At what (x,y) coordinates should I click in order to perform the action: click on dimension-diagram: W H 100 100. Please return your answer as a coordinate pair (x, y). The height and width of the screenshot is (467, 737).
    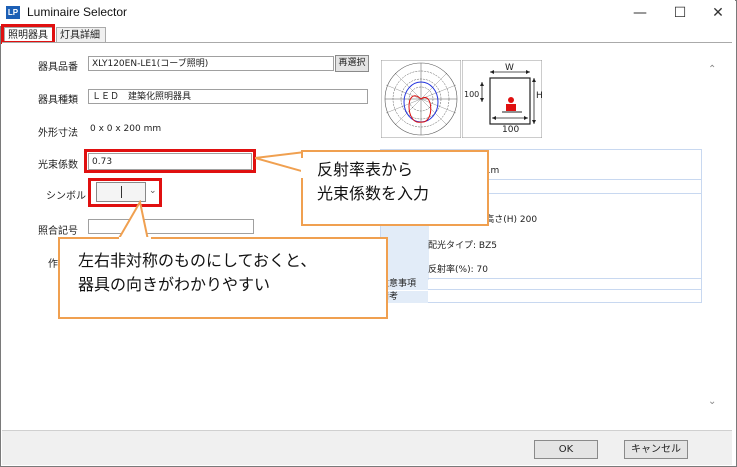
    Looking at the image, I should click on (502, 99).